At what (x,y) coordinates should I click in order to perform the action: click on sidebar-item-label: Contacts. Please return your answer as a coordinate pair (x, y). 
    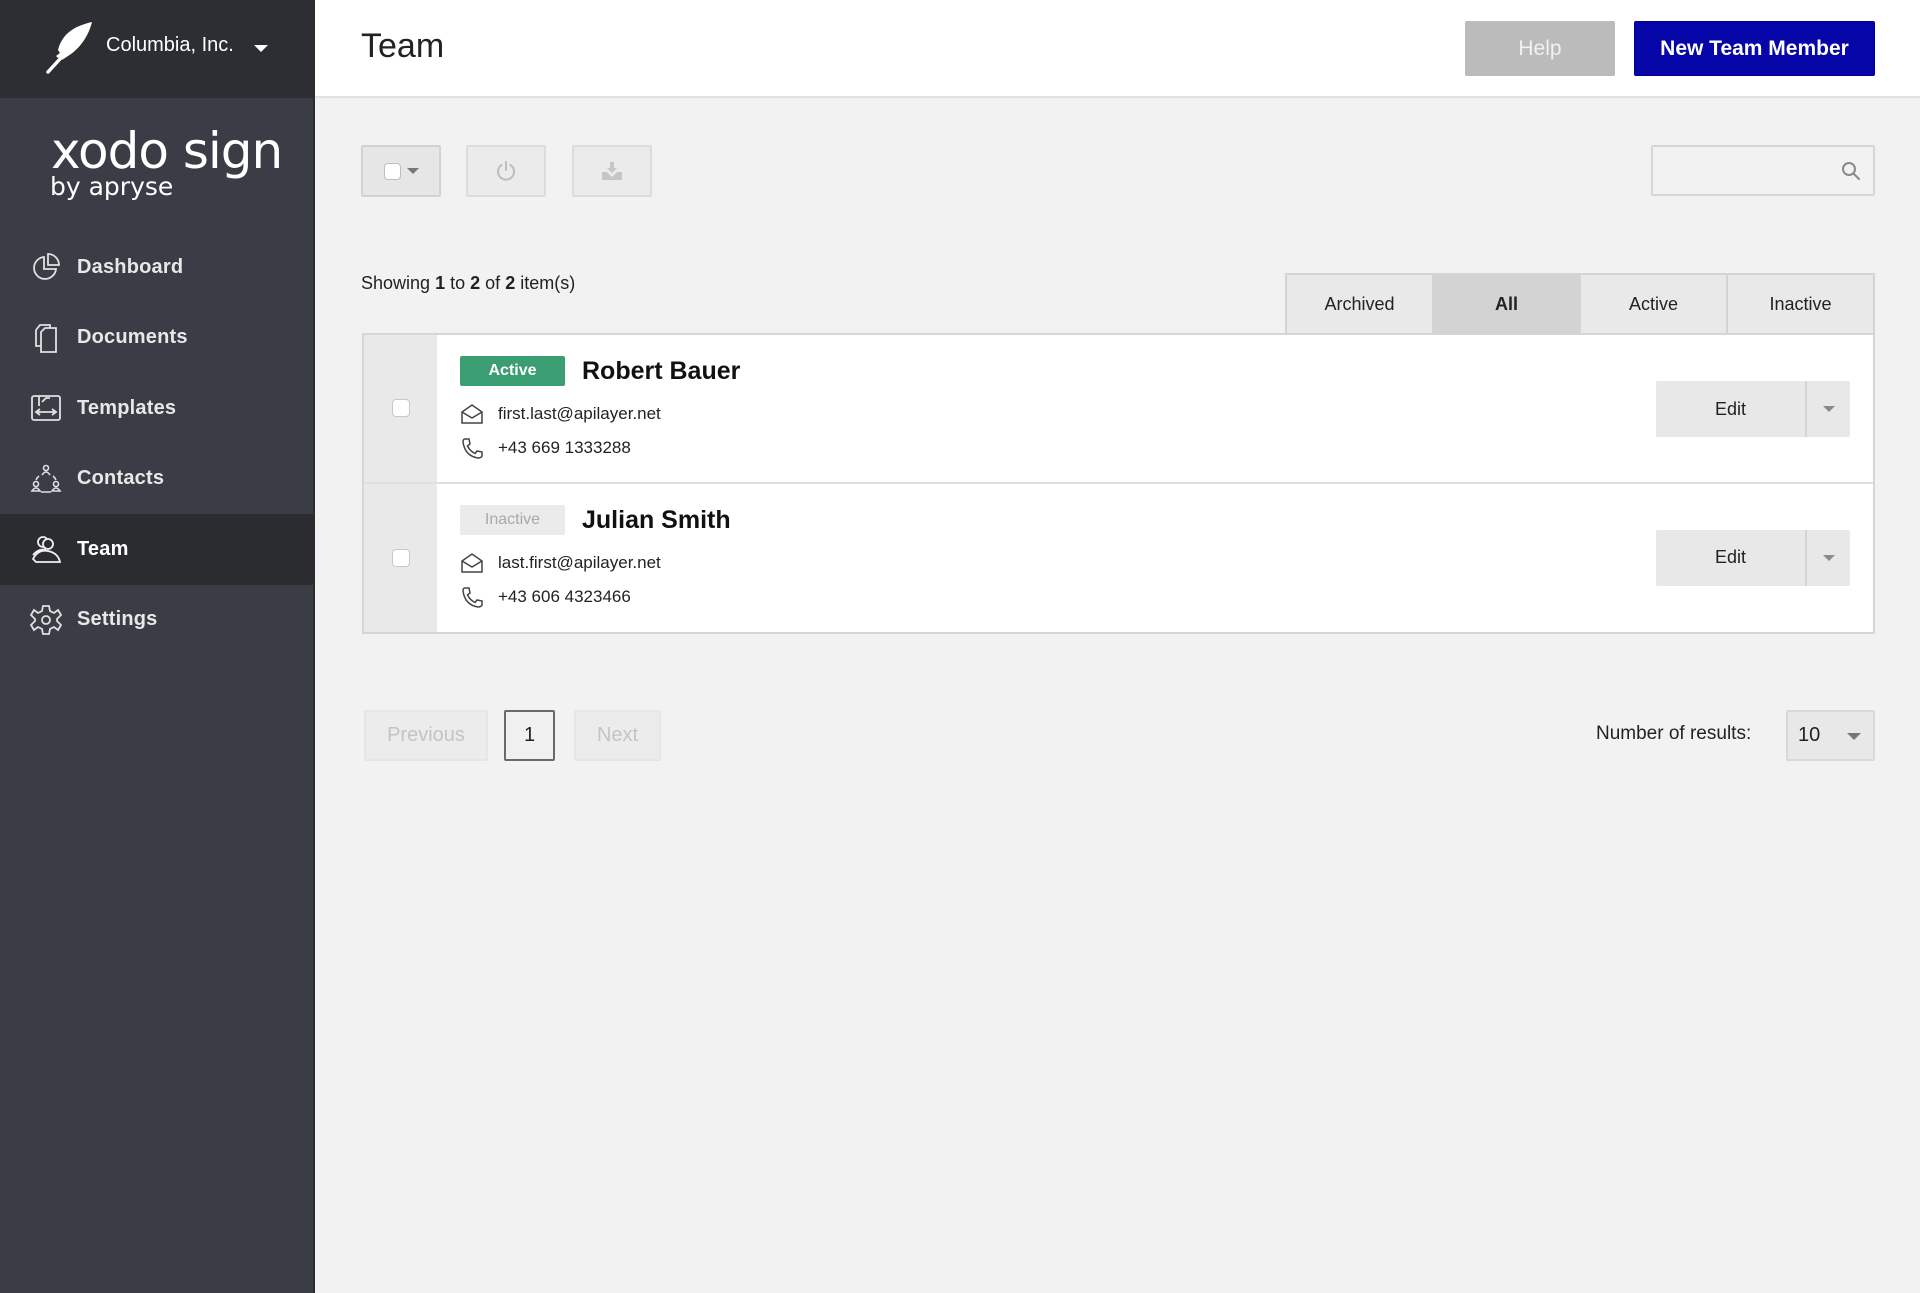
    Looking at the image, I should click on (121, 478).